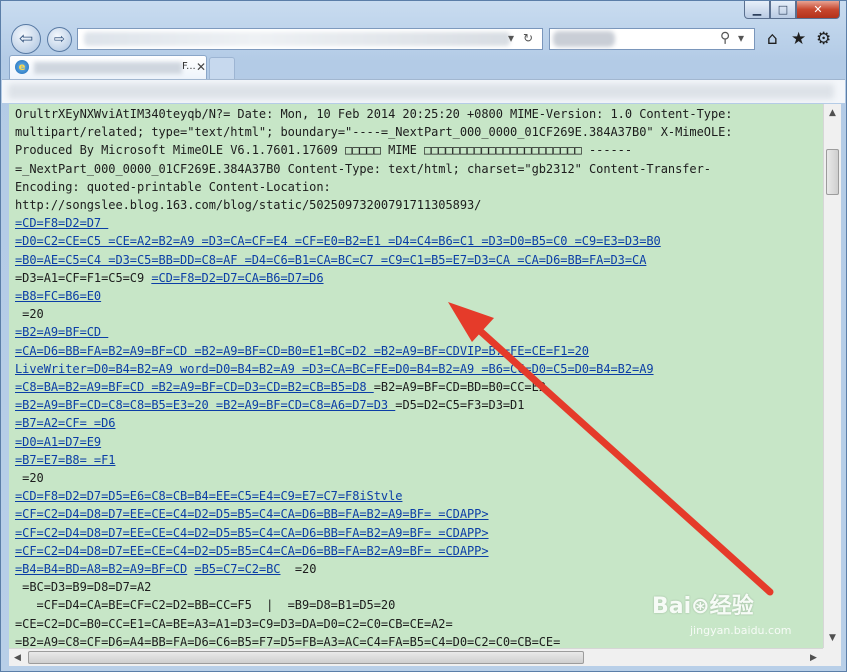 This screenshot has height=672, width=847. Describe the element at coordinates (26, 39) in the screenshot. I see `back-button: ⇦` at that location.